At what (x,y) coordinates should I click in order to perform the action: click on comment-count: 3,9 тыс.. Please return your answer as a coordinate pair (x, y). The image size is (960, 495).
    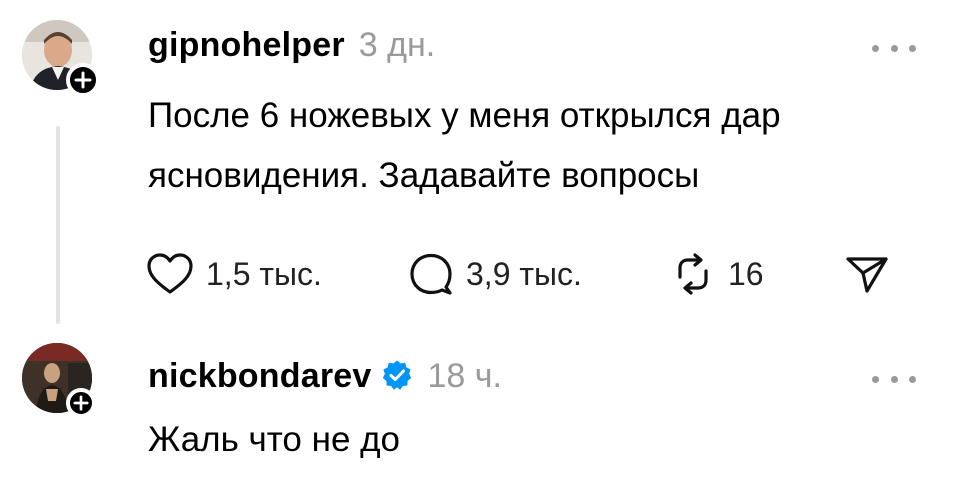
    Looking at the image, I should click on (524, 273).